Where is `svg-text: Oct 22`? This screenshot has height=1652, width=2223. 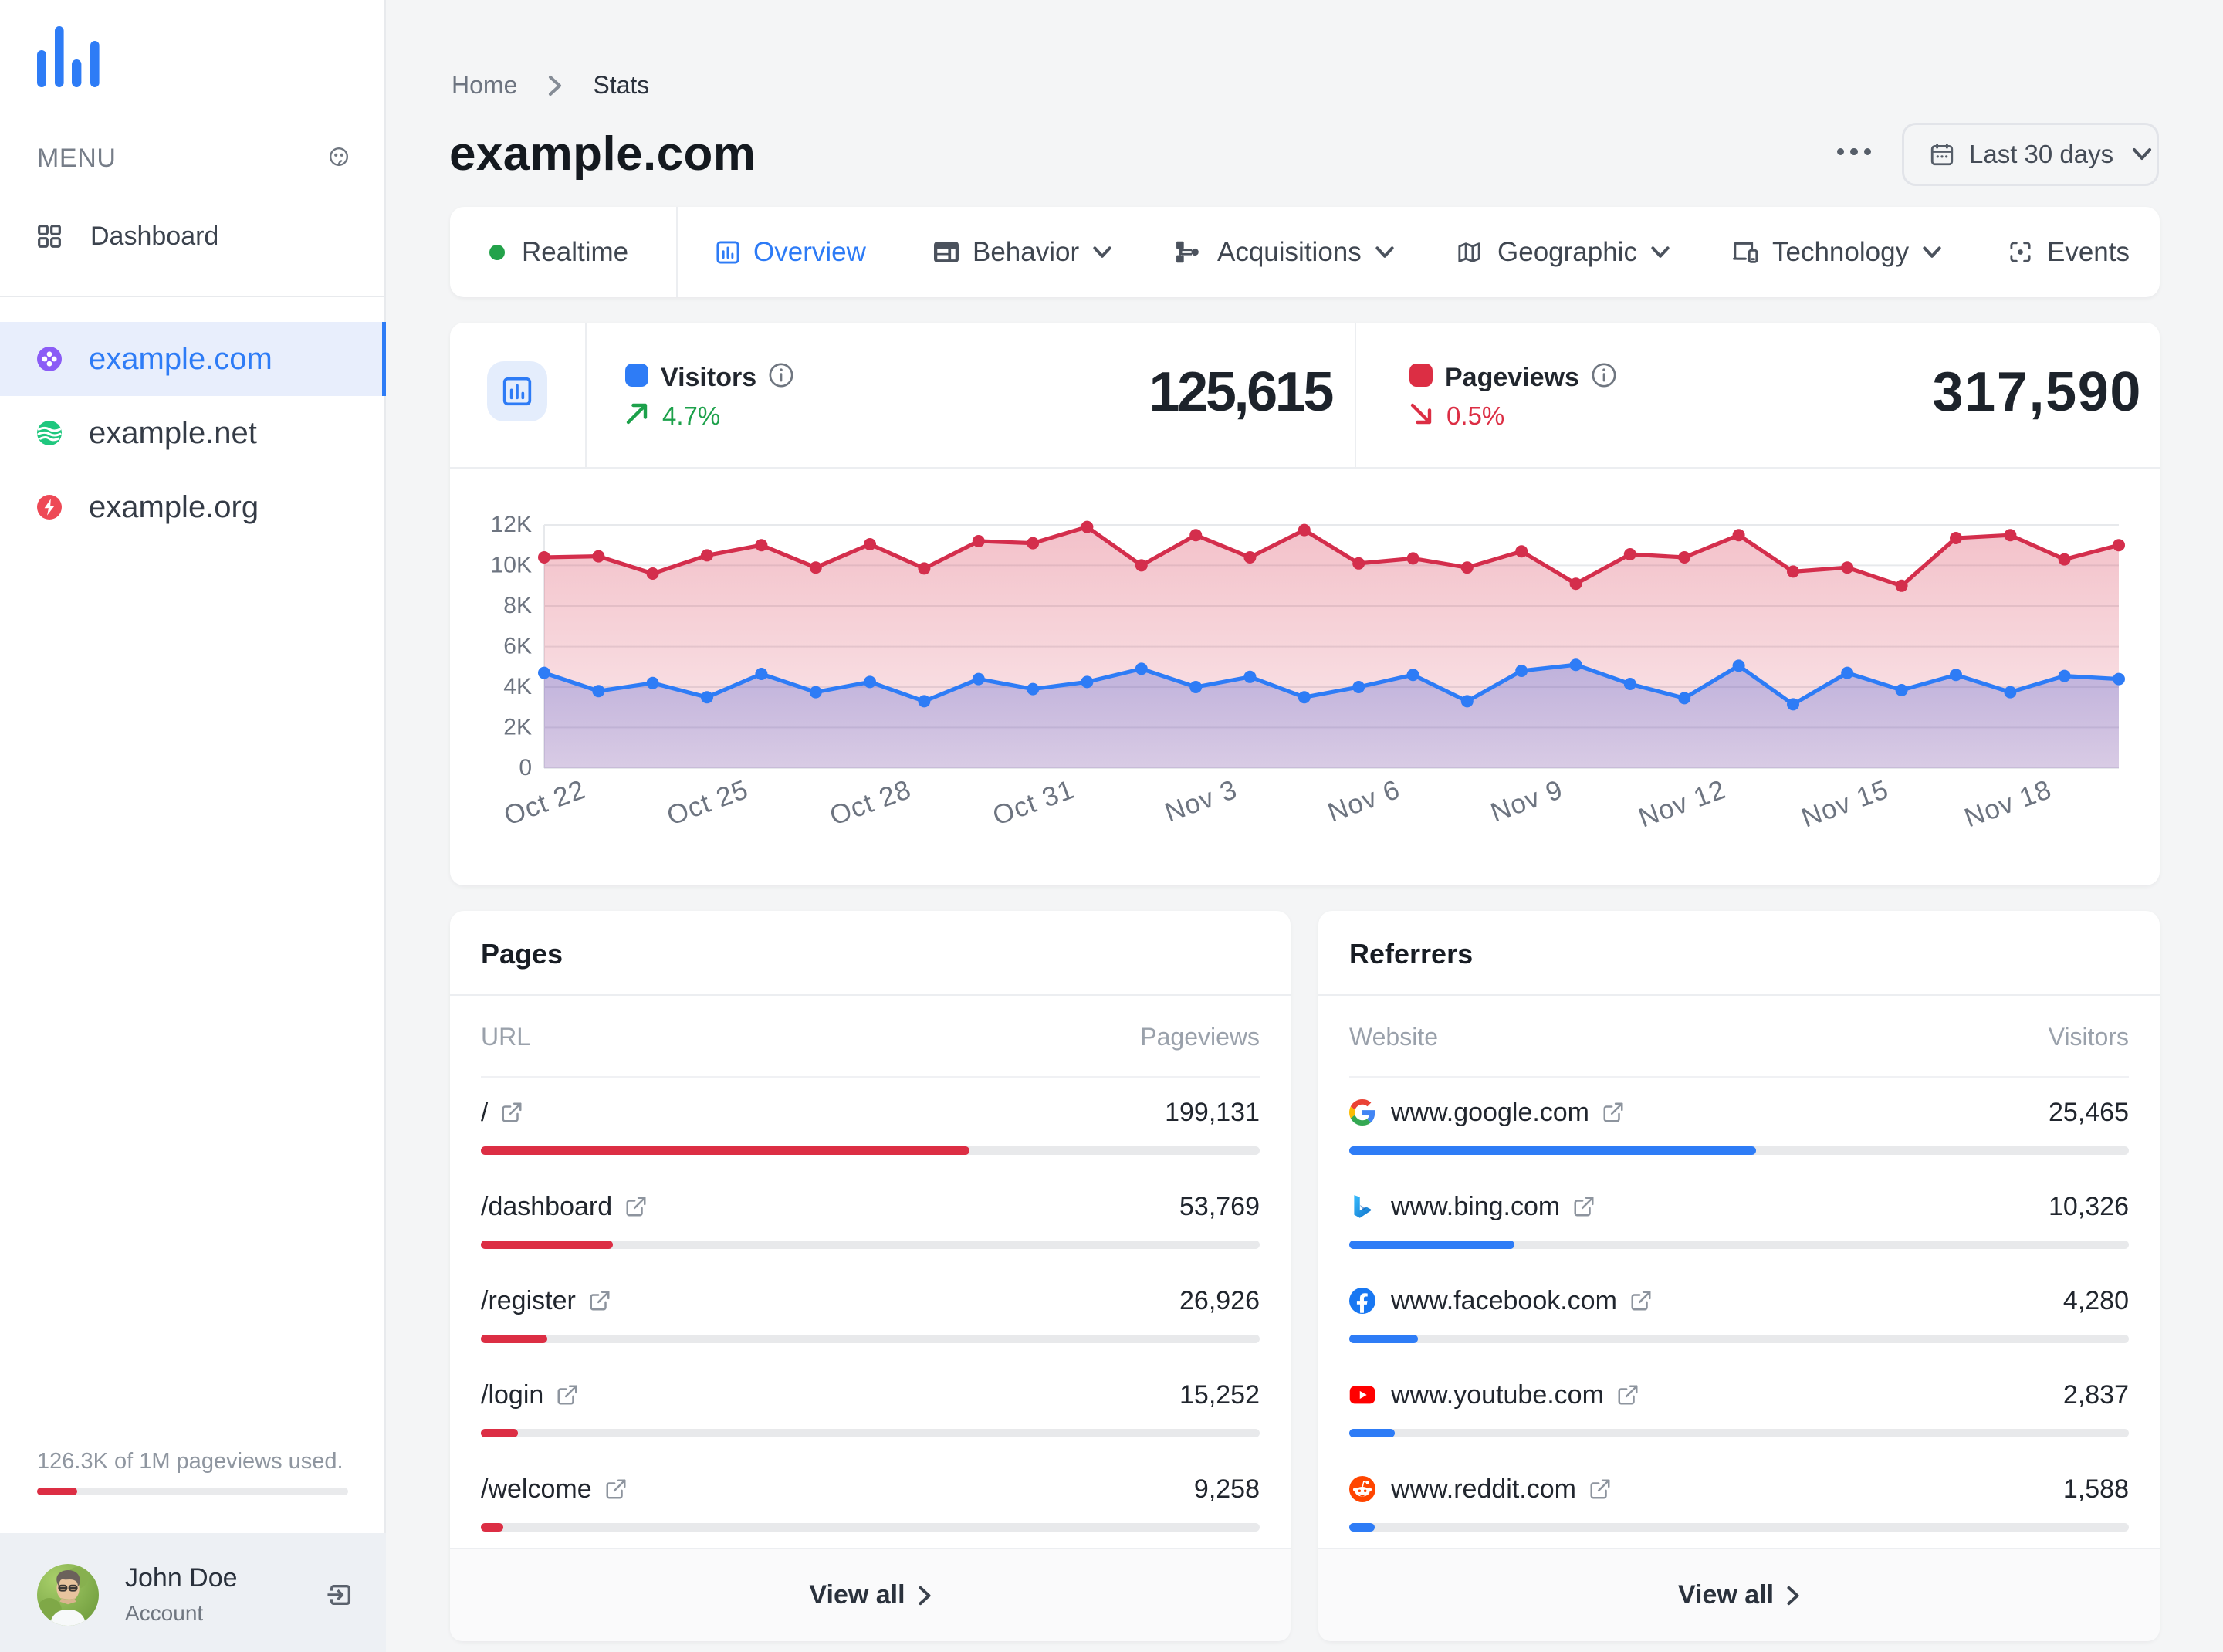 svg-text: Oct 22 is located at coordinates (545, 802).